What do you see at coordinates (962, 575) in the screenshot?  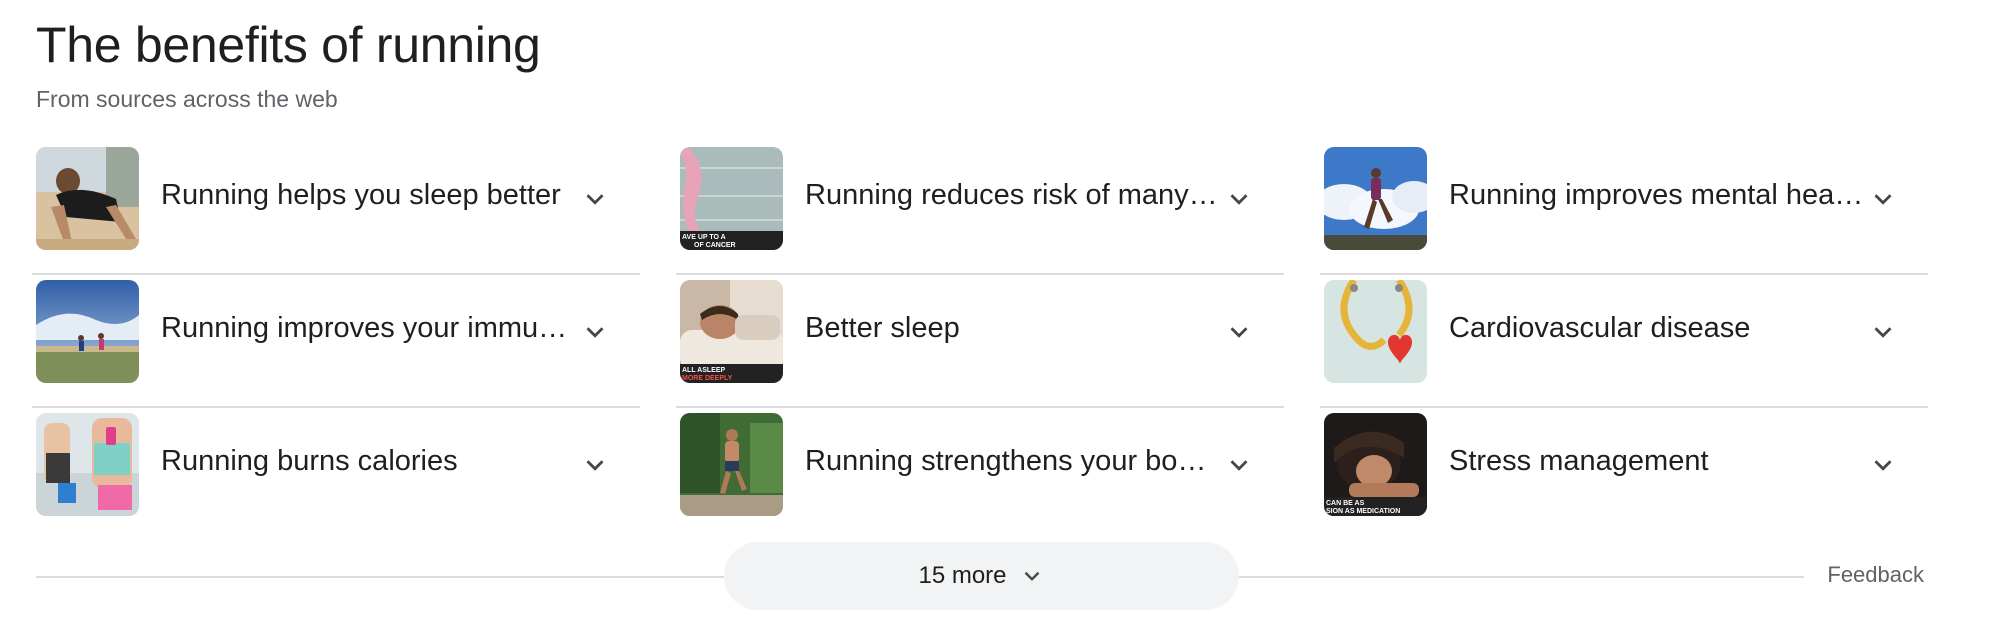 I see `show-more-label: 15 more` at bounding box center [962, 575].